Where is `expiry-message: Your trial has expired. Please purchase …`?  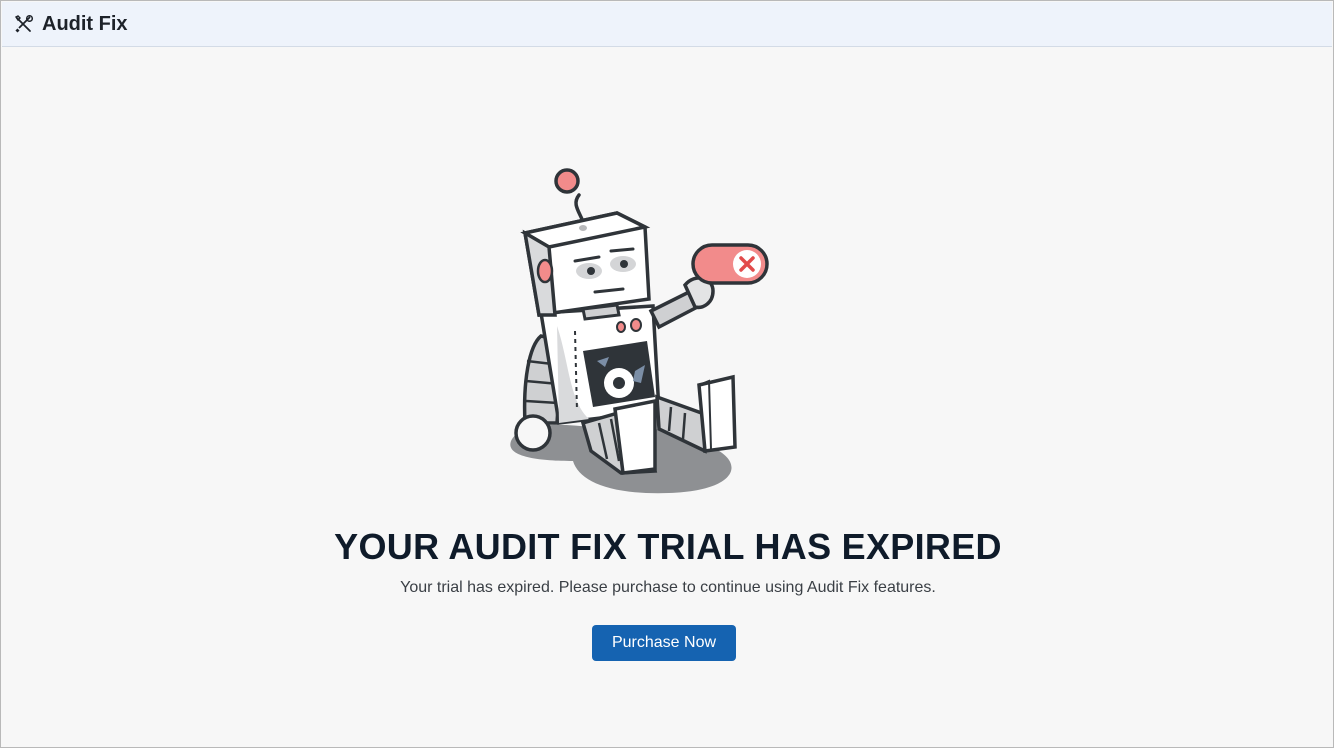
expiry-message: Your trial has expired. Please purchase … is located at coordinates (668, 587).